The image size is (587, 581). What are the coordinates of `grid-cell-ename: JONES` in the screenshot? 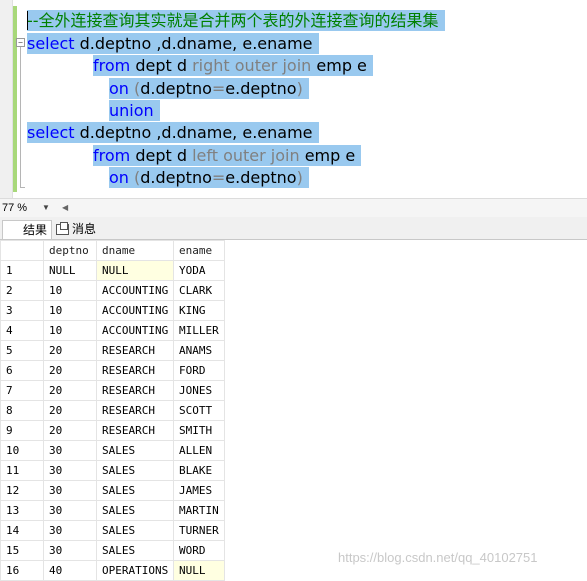 It's located at (199, 390).